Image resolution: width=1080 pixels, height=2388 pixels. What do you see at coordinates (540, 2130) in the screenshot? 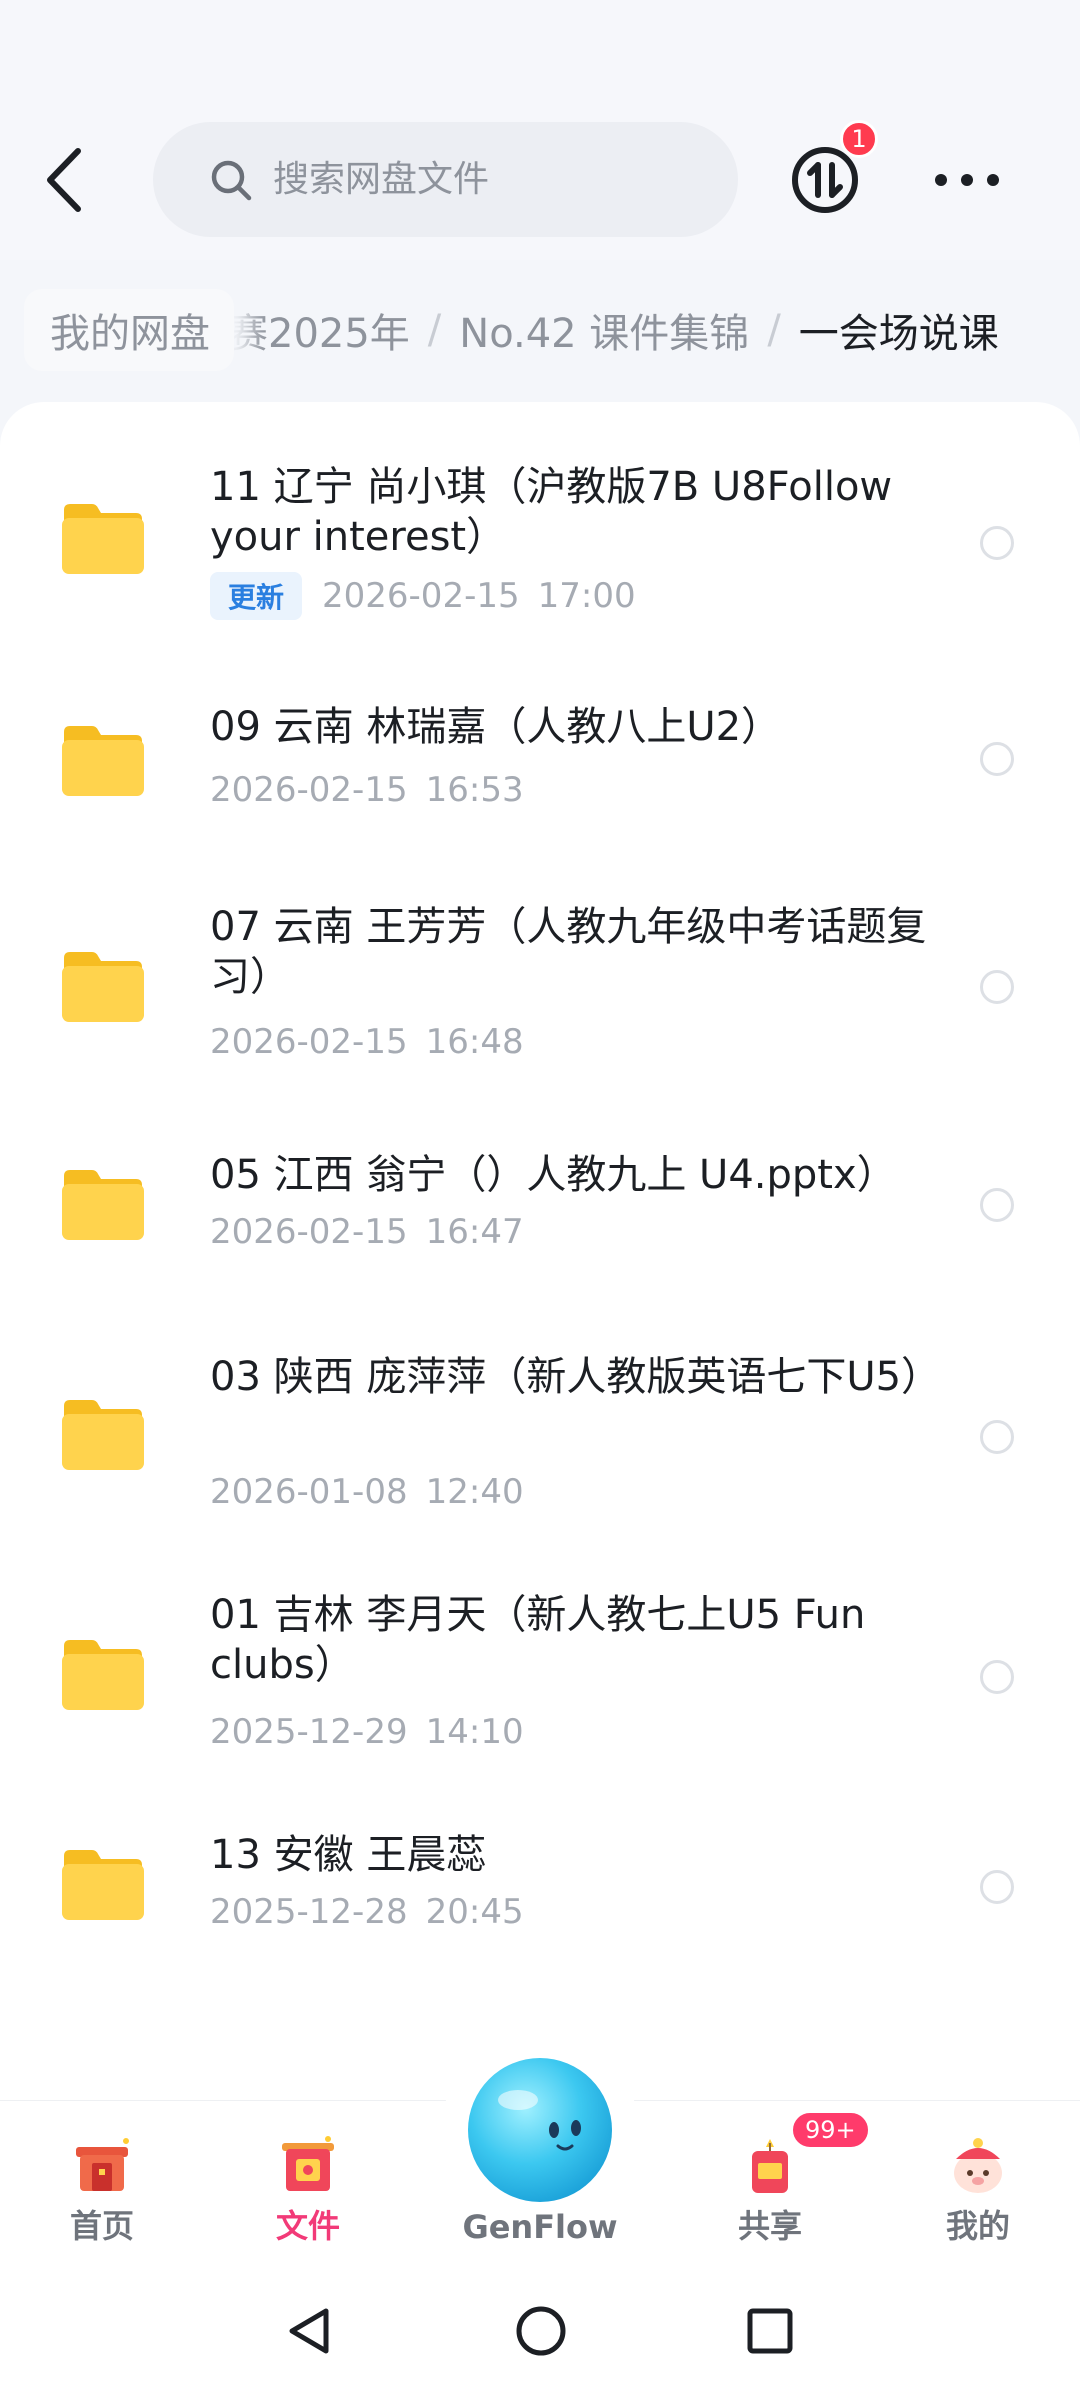
I see `genflow-orb-icon` at bounding box center [540, 2130].